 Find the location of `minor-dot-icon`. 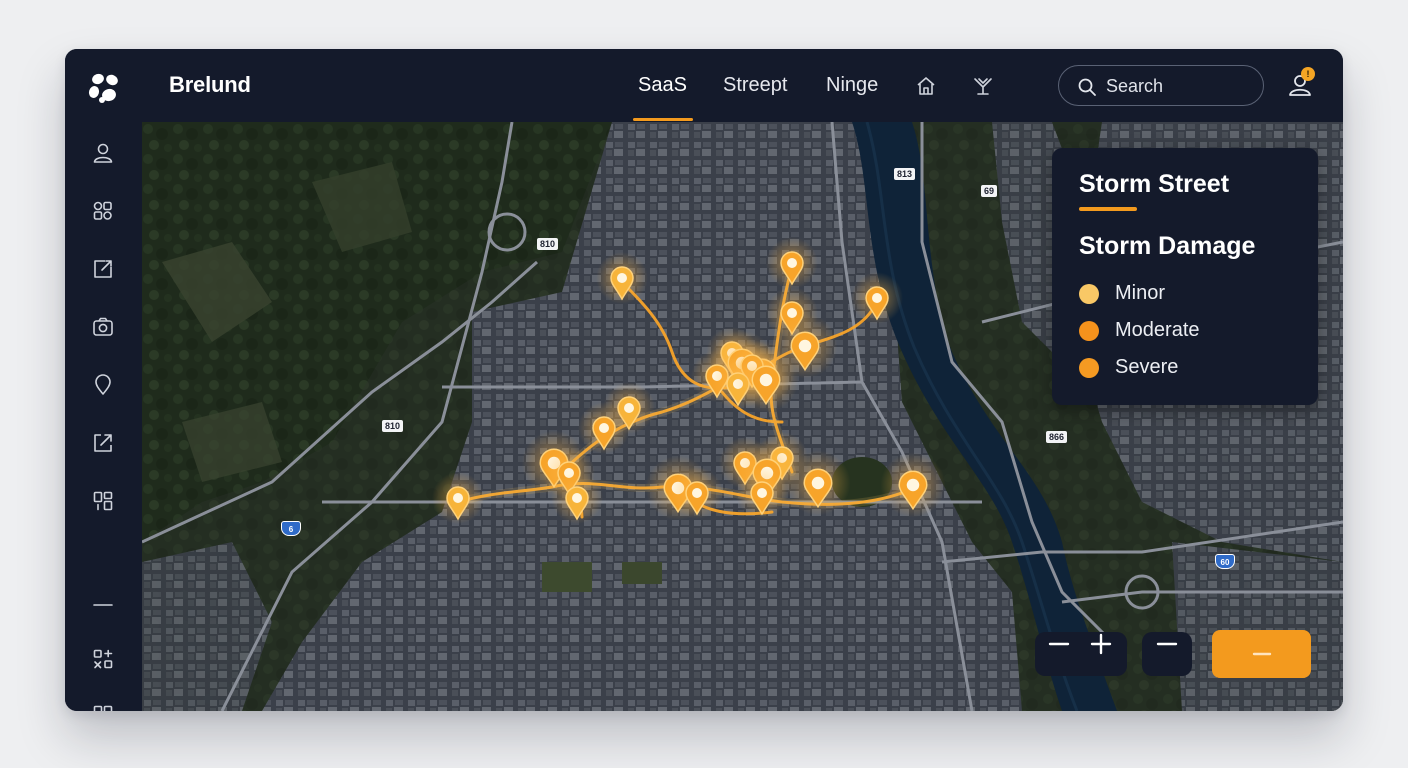

minor-dot-icon is located at coordinates (1089, 294).